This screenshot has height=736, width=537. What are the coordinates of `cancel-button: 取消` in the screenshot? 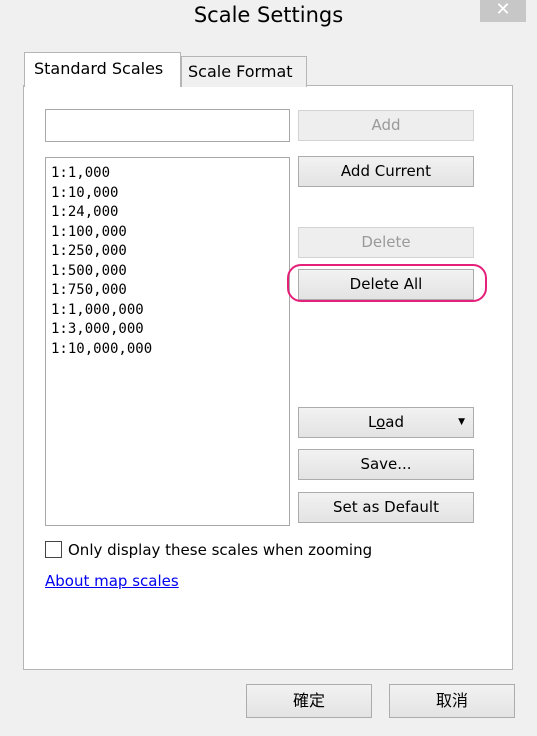 It's located at (452, 701).